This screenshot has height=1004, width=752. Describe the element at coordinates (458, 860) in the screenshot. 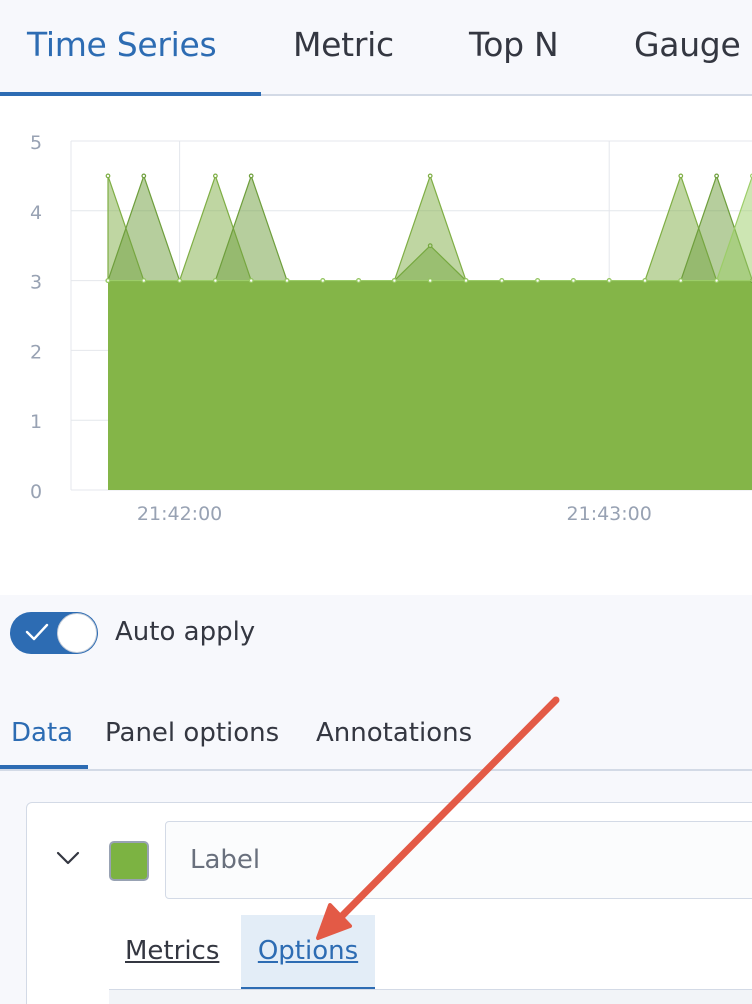

I see `series-label-input` at that location.